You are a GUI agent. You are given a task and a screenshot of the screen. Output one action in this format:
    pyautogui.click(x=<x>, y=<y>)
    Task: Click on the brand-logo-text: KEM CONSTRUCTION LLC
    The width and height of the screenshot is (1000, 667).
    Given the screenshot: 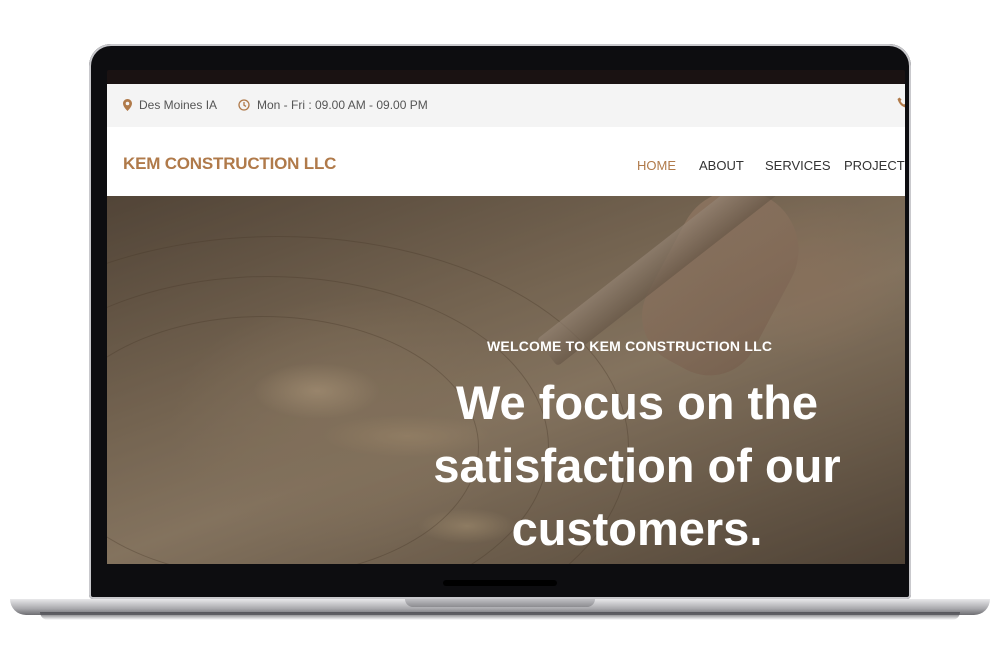 What is the action you would take?
    pyautogui.click(x=229, y=164)
    